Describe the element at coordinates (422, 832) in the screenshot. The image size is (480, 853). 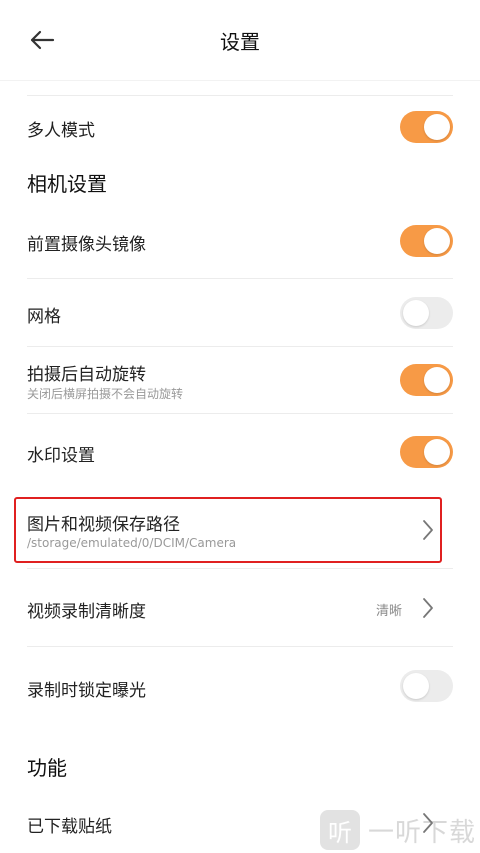
I see `watermark-text: 一听下载` at that location.